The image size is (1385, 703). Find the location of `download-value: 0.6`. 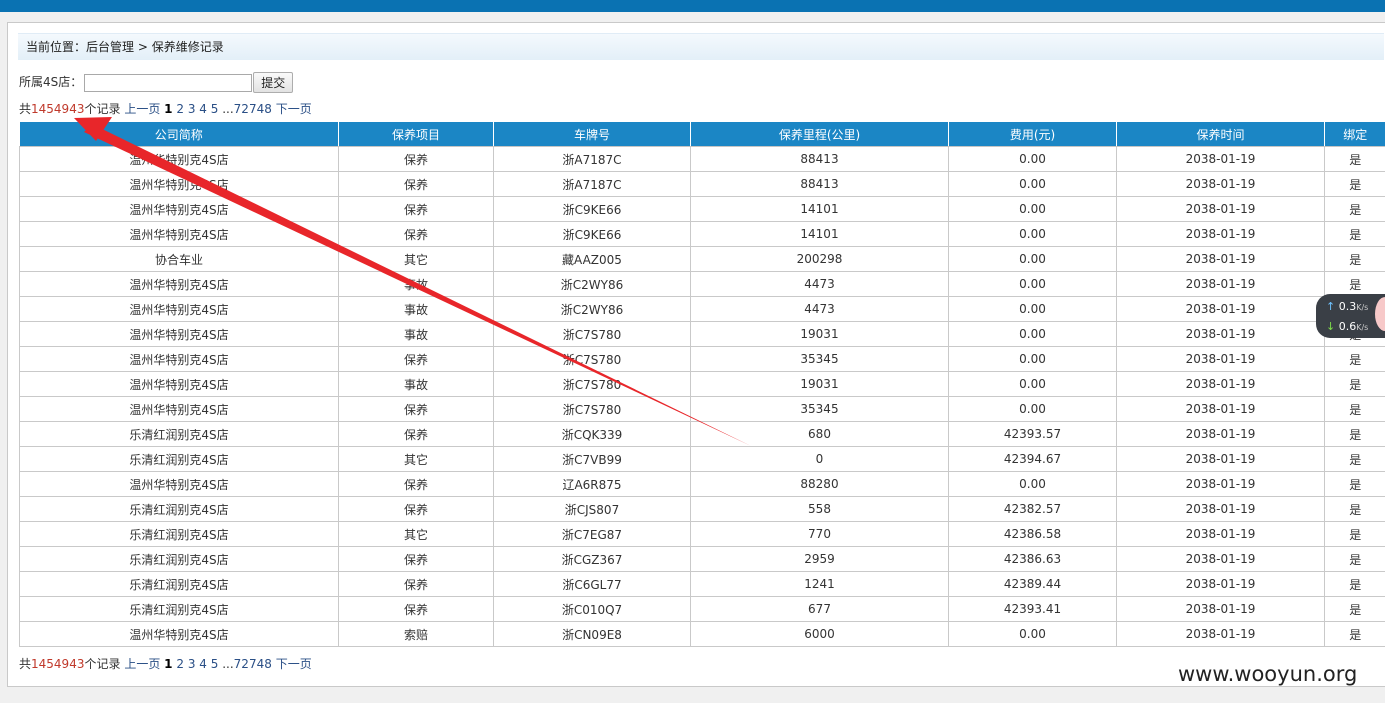

download-value: 0.6 is located at coordinates (1347, 326).